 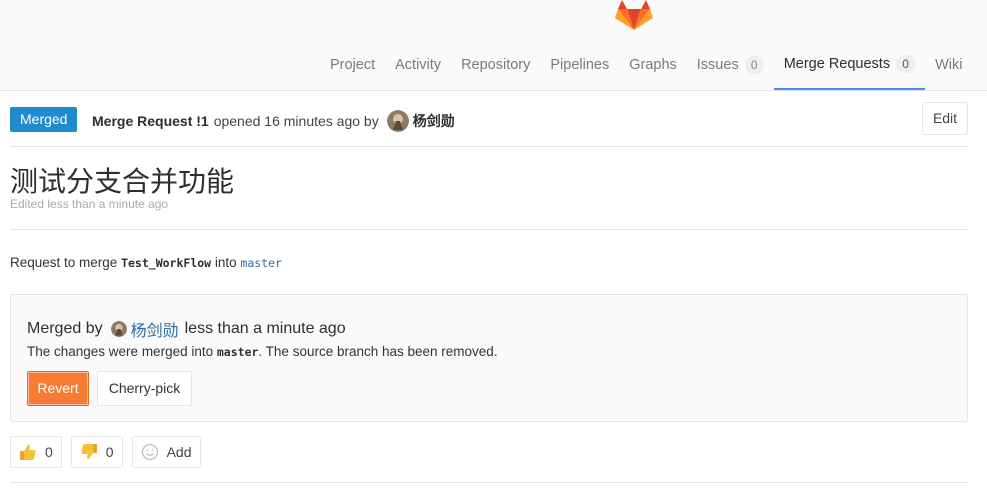 I want to click on nav-label: Project, so click(x=353, y=65).